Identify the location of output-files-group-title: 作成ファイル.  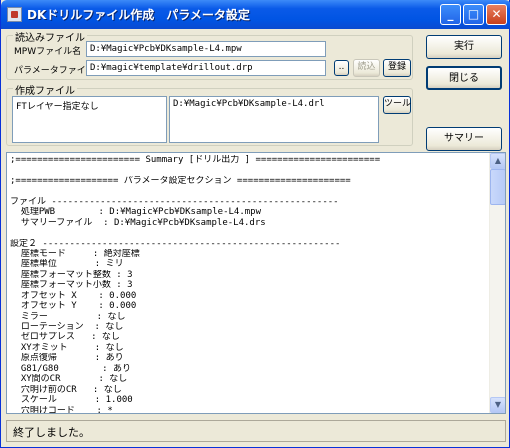
(45, 89).